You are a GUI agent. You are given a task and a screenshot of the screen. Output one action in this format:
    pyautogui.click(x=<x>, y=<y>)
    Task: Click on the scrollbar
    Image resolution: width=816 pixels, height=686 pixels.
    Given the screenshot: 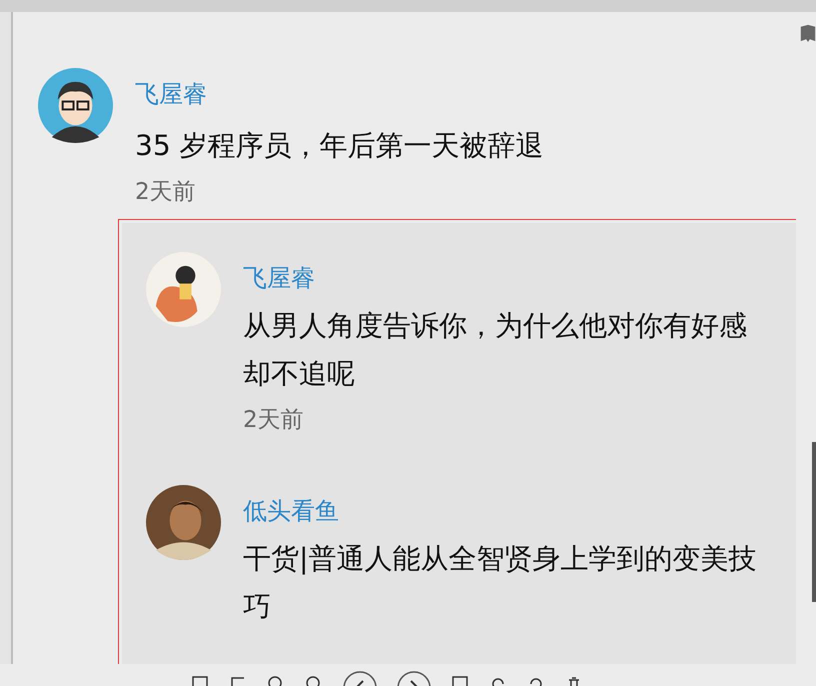 What is the action you would take?
    pyautogui.click(x=814, y=522)
    